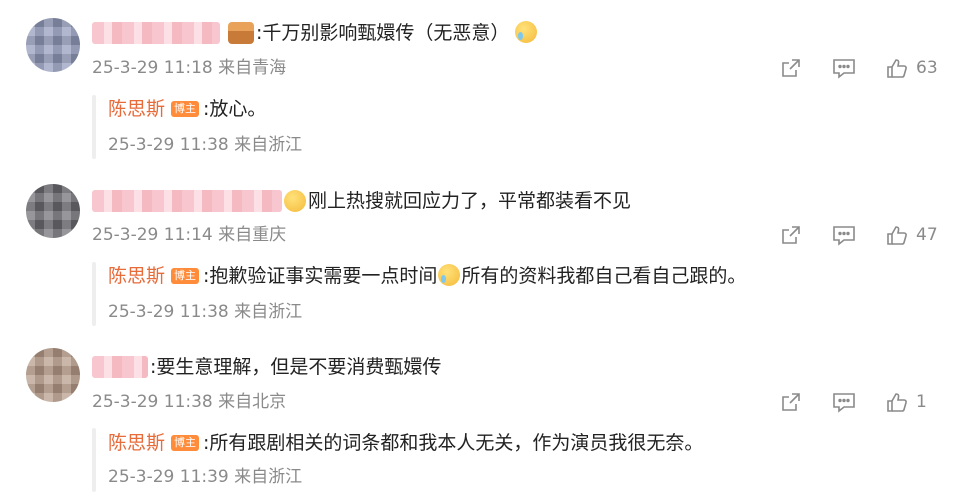  What do you see at coordinates (241, 33) in the screenshot?
I see `gift-icon` at bounding box center [241, 33].